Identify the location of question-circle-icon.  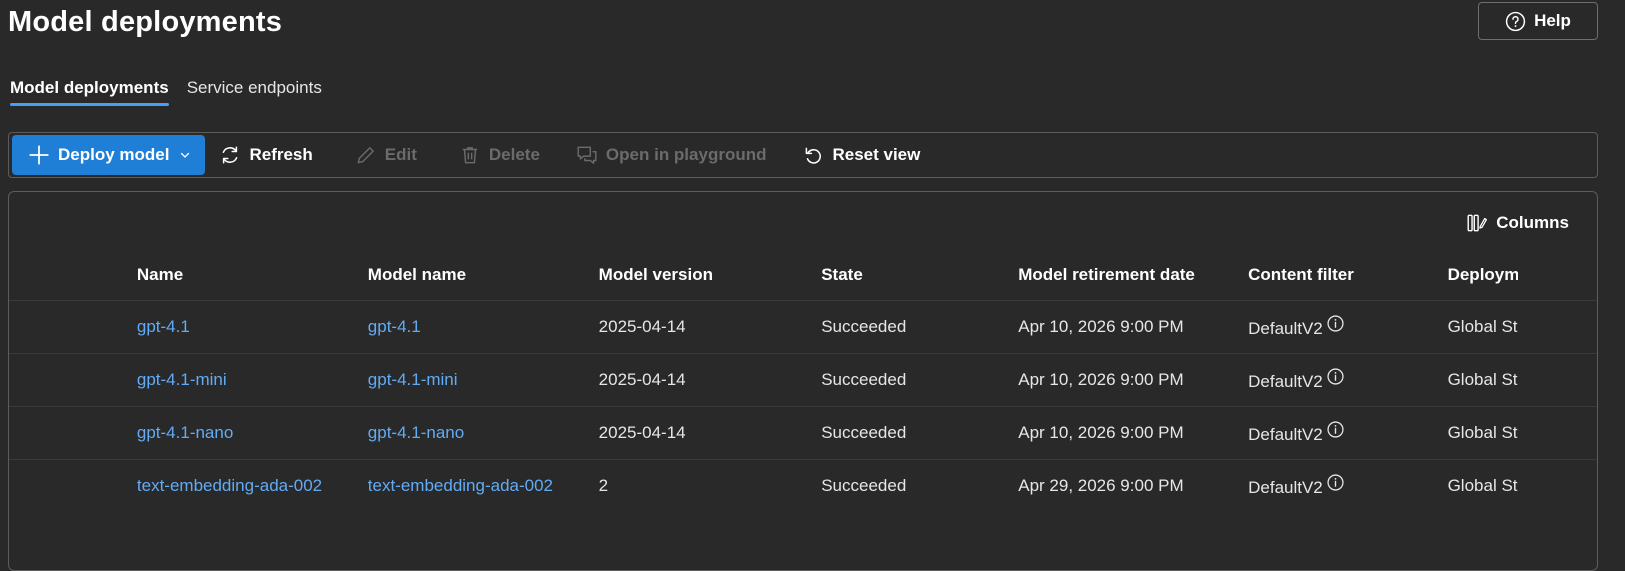
(1515, 21).